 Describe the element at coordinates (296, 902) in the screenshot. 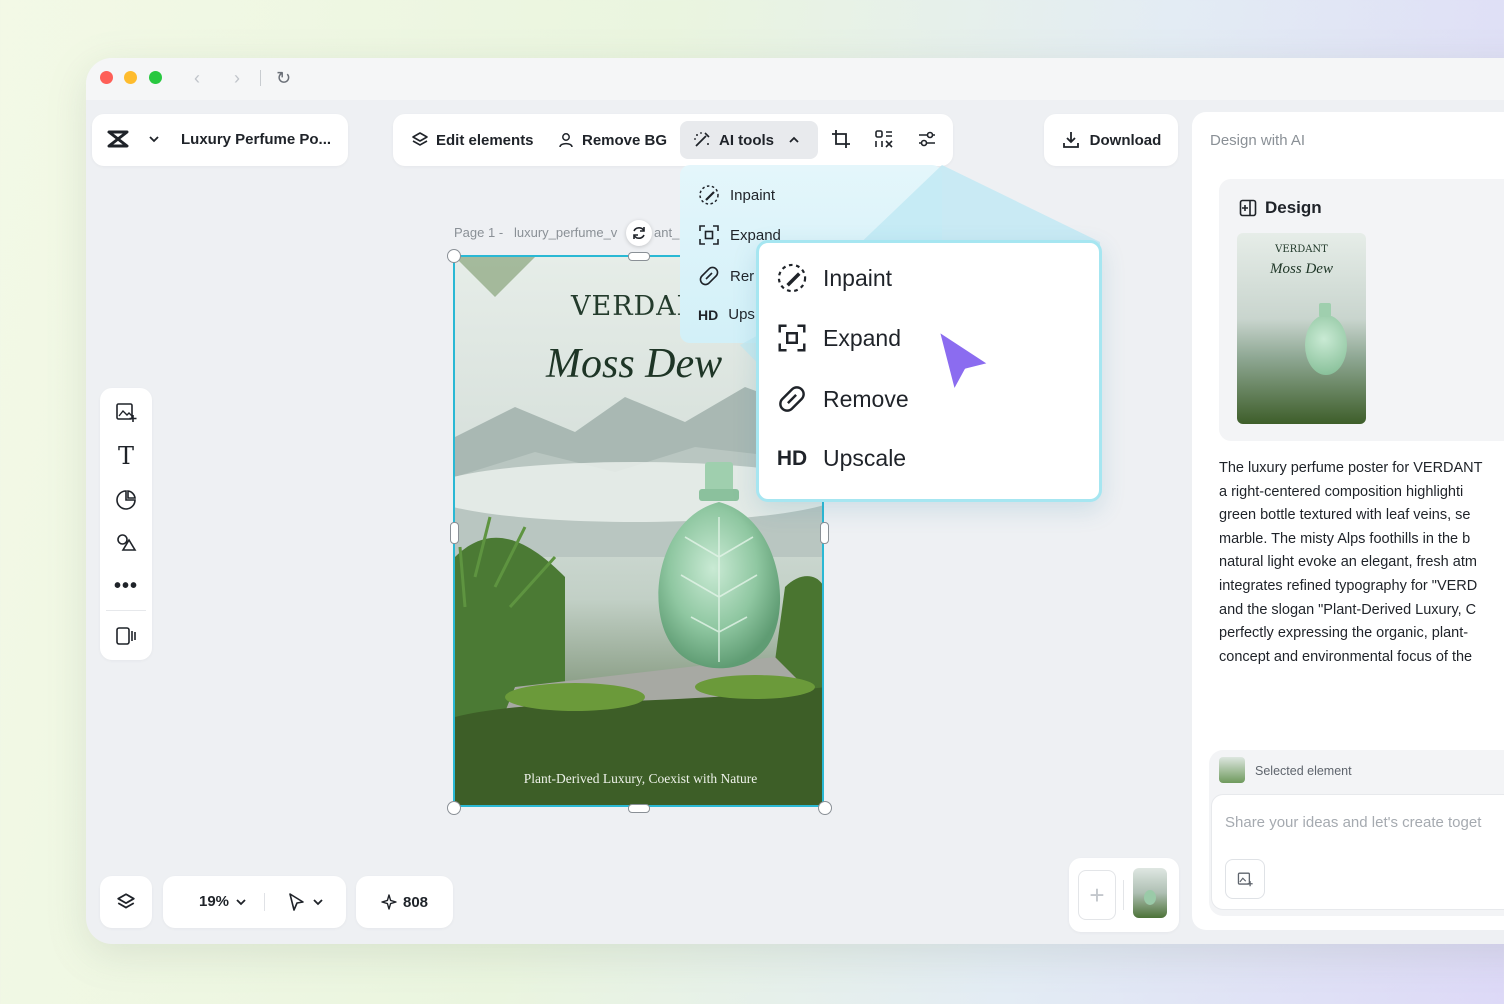

I see `pointer-arrow-icon` at that location.